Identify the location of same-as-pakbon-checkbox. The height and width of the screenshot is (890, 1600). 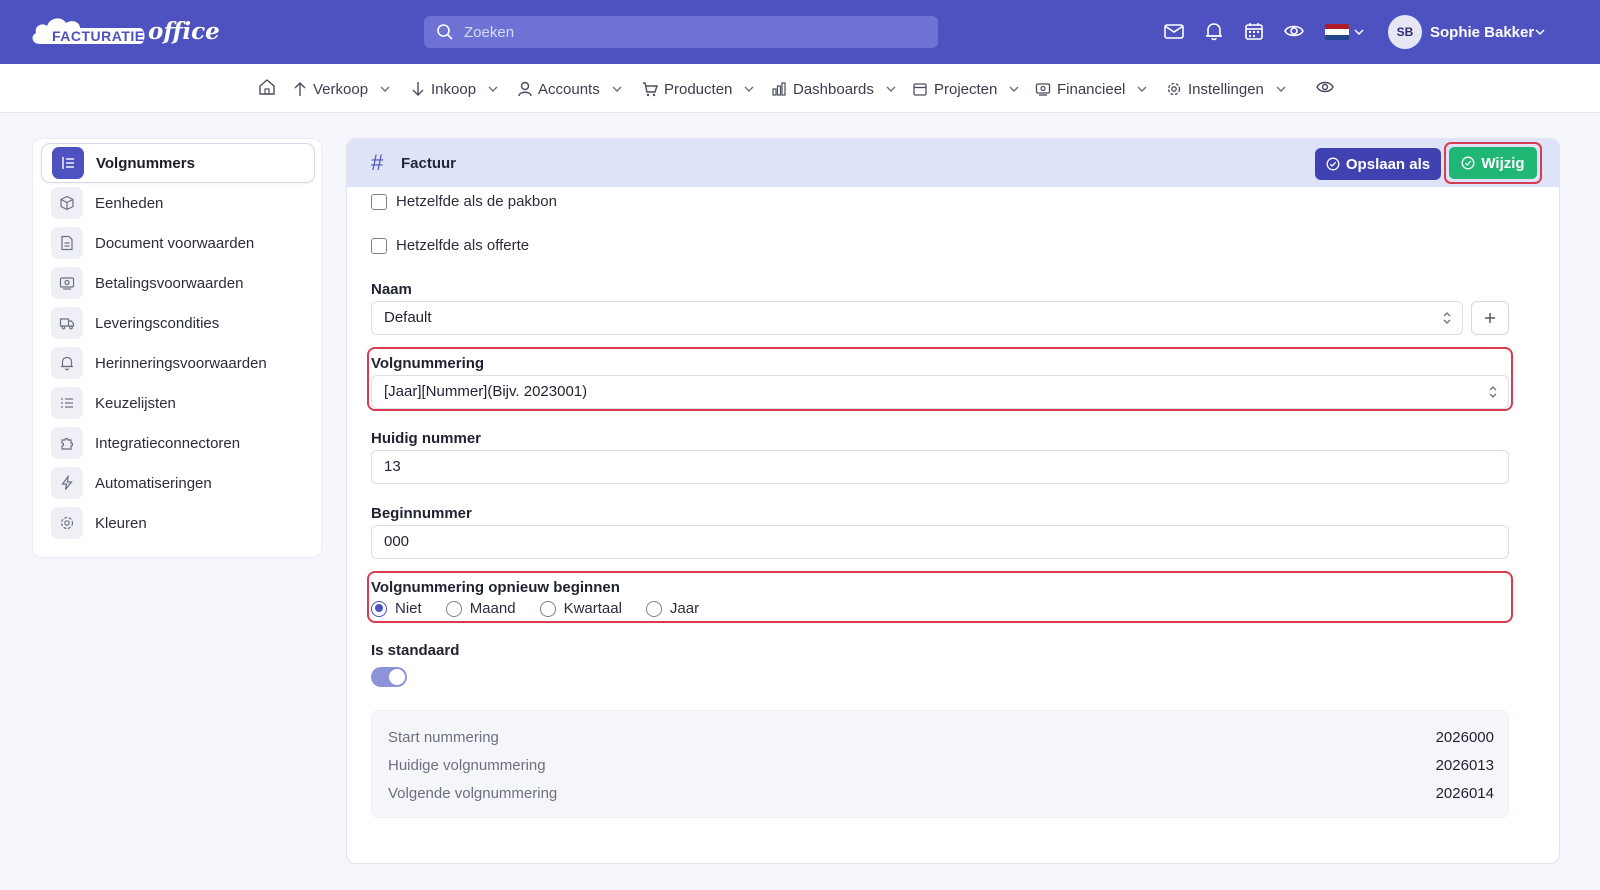
(379, 201).